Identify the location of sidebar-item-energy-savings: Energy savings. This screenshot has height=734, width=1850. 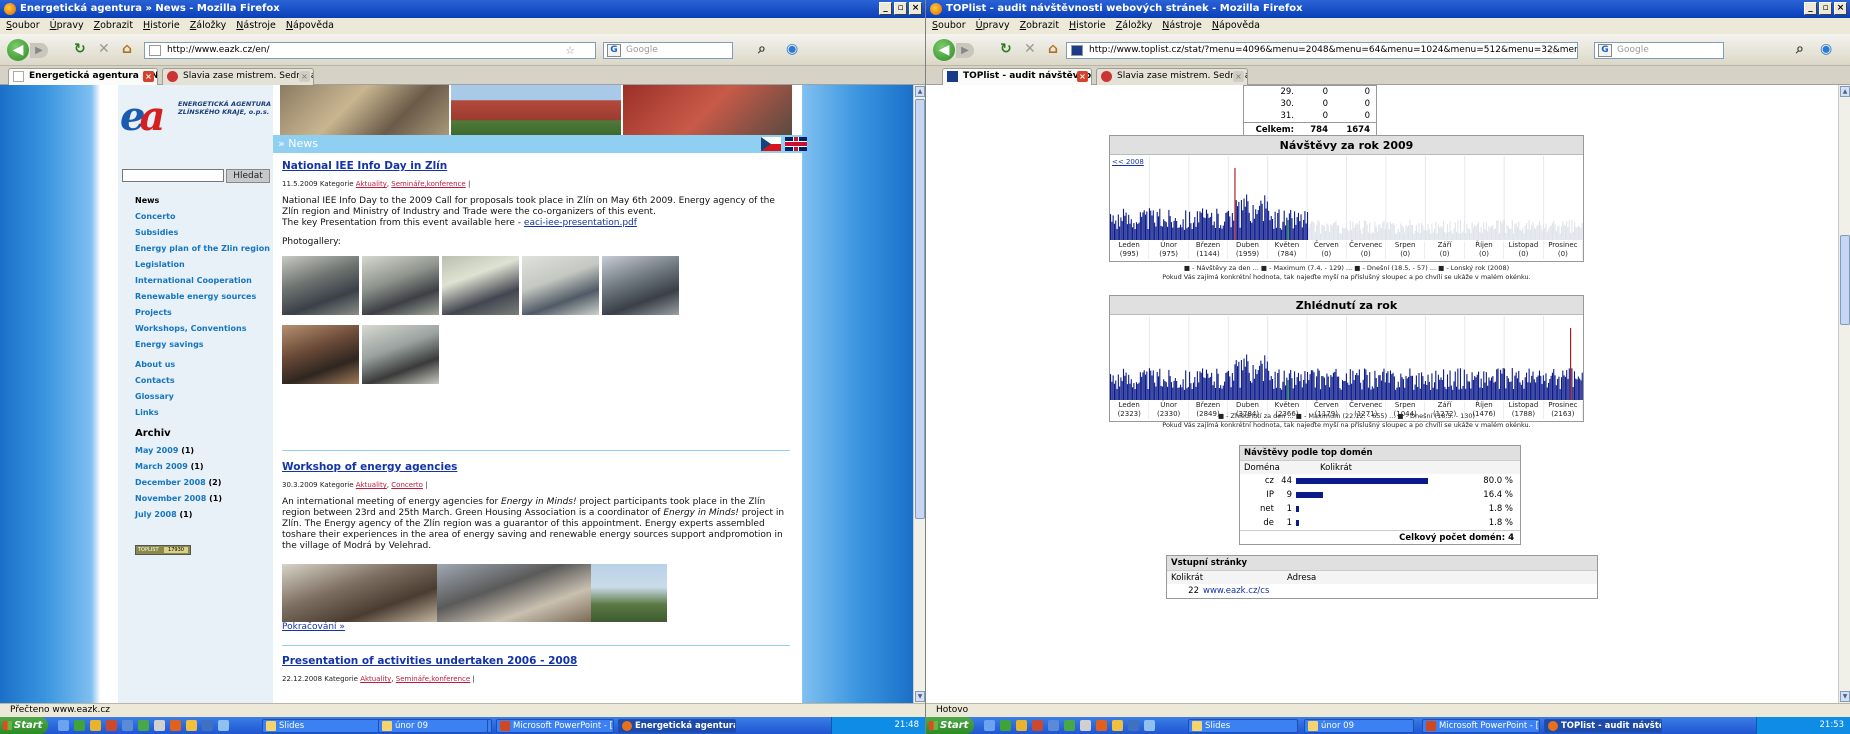
(202, 345).